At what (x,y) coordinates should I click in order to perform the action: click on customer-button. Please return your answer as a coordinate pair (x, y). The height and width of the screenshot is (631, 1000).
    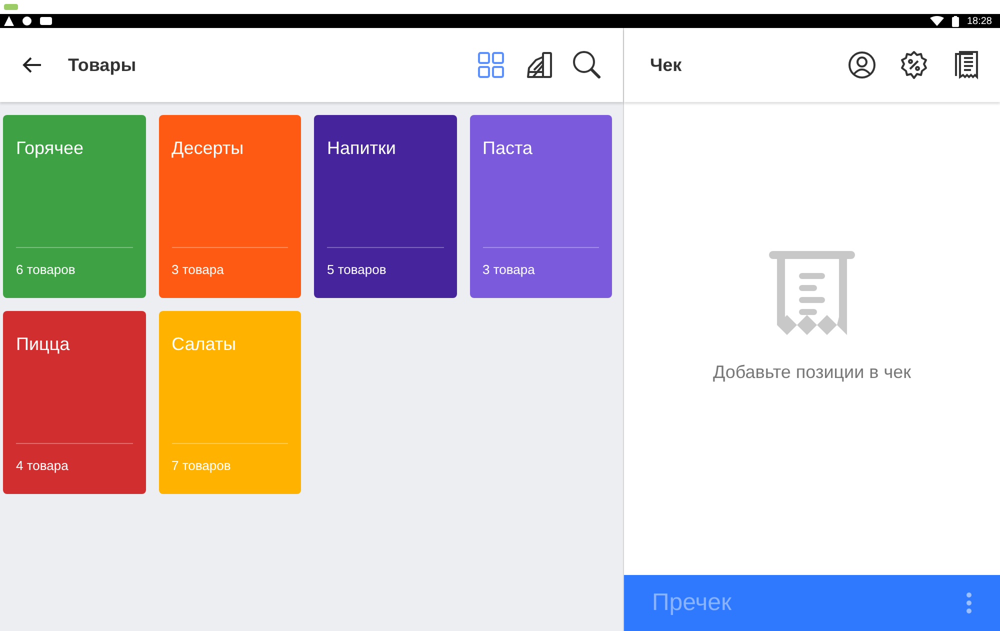
    Looking at the image, I should click on (862, 65).